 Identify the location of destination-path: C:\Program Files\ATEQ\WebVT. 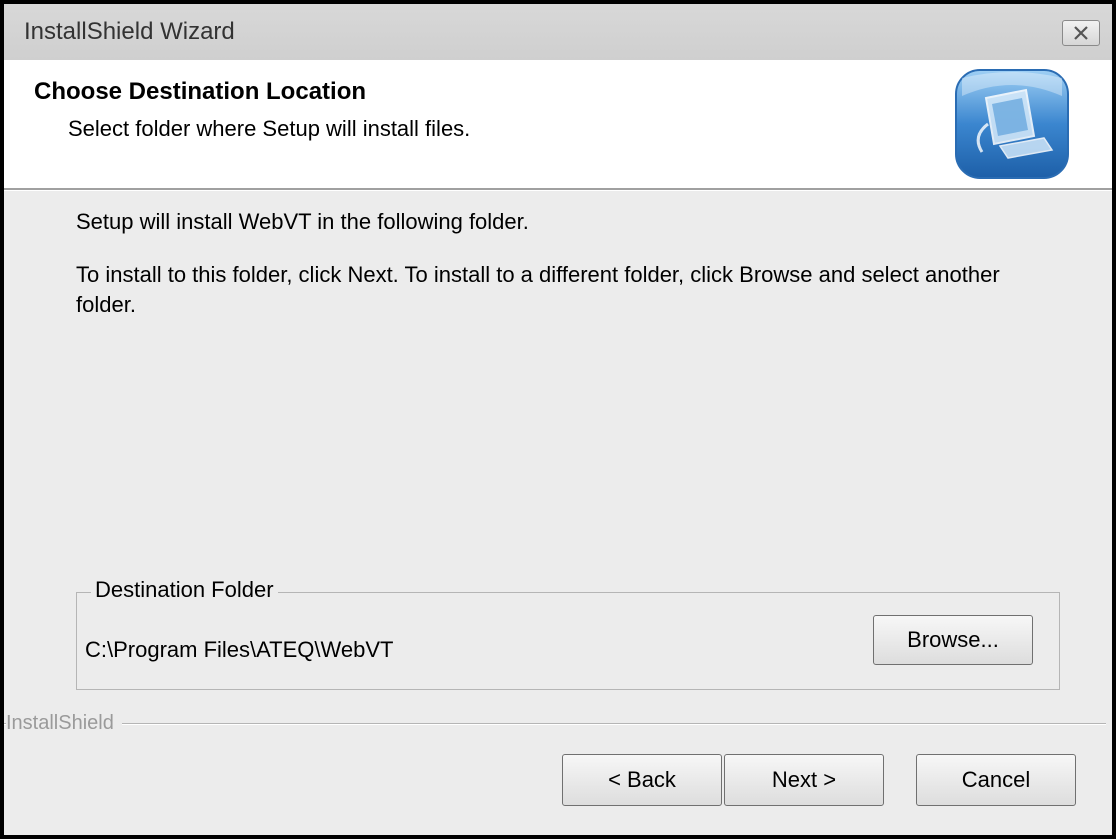
(239, 649).